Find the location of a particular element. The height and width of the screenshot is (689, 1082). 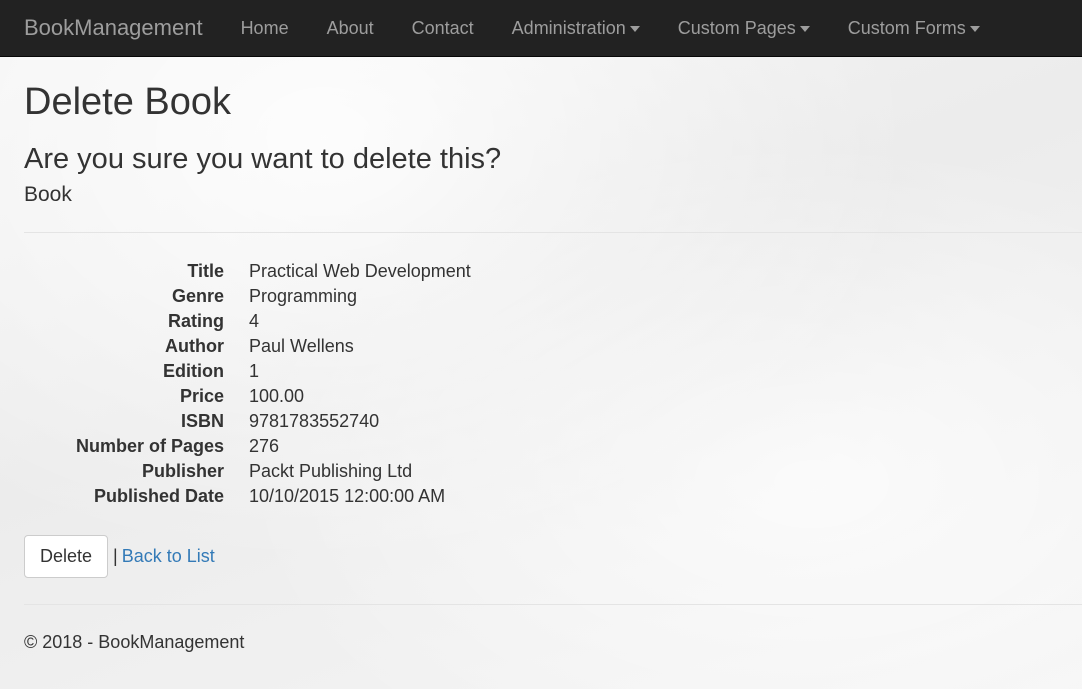

field-label-publisher: Publisher is located at coordinates (182, 471).